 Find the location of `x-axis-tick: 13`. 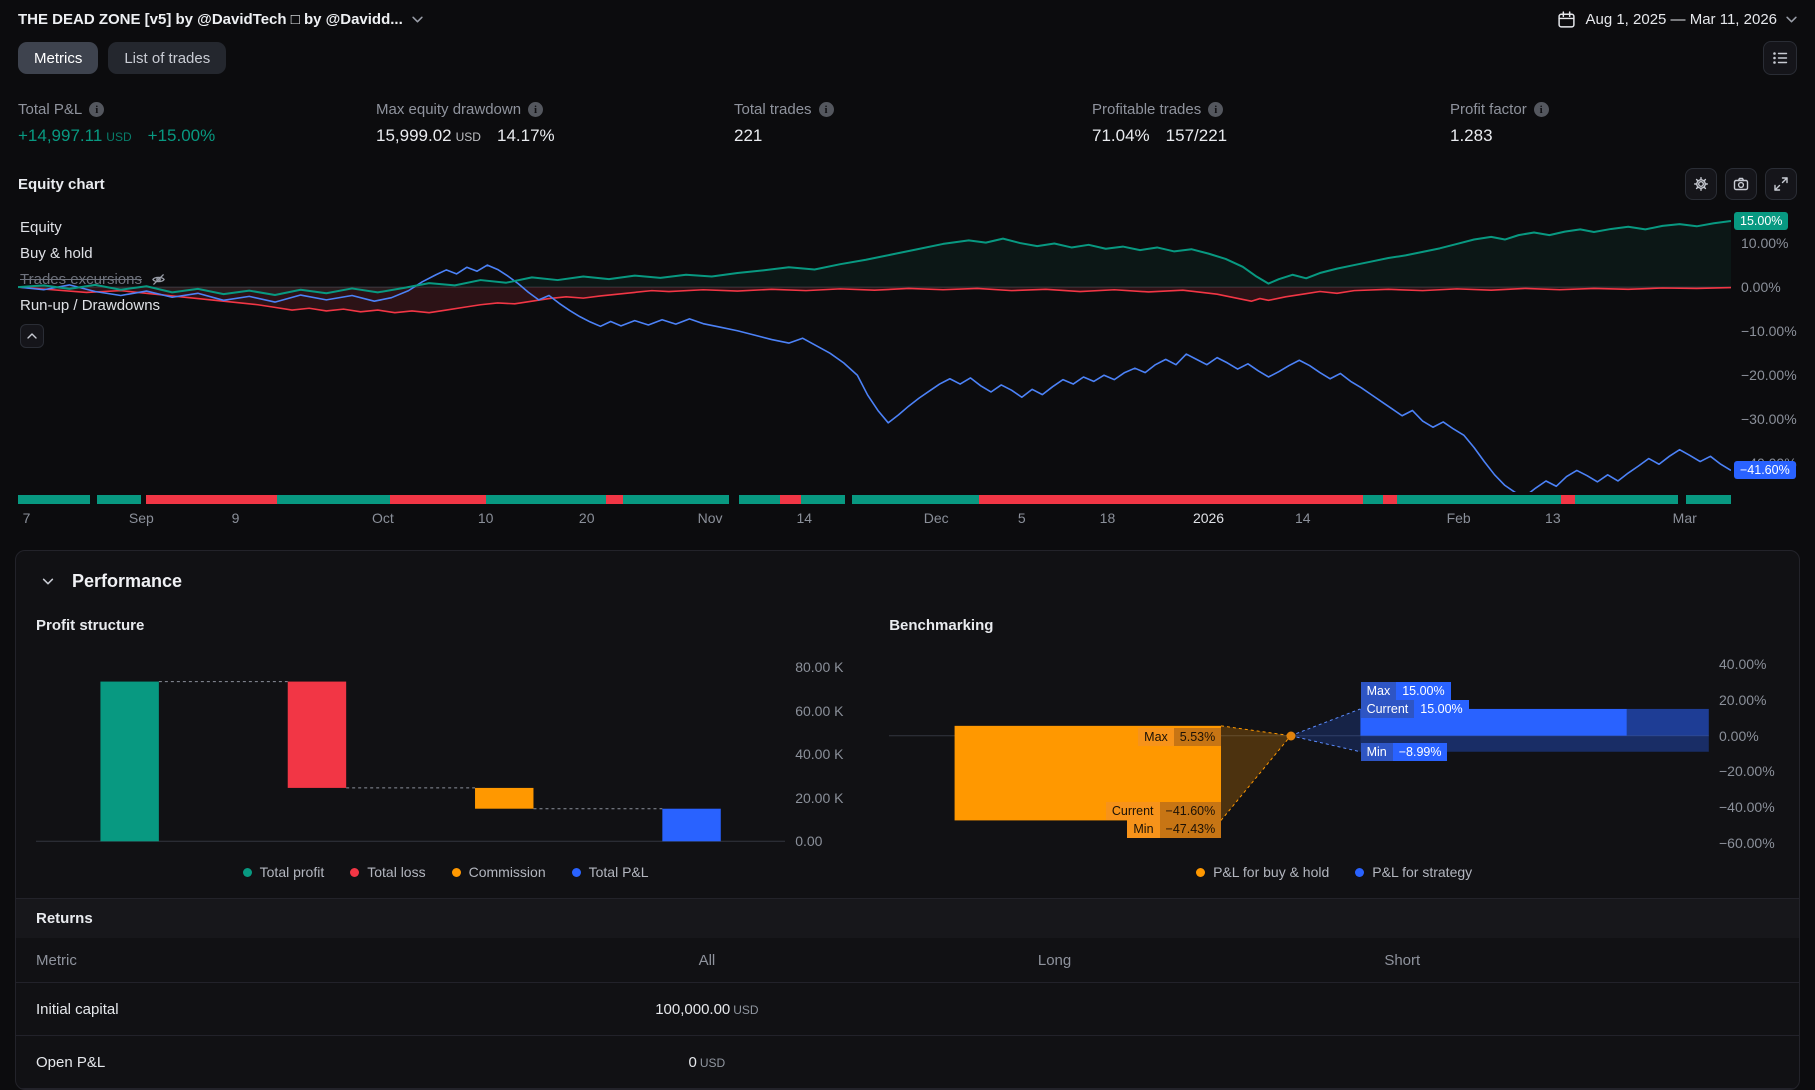

x-axis-tick: 13 is located at coordinates (1553, 518).